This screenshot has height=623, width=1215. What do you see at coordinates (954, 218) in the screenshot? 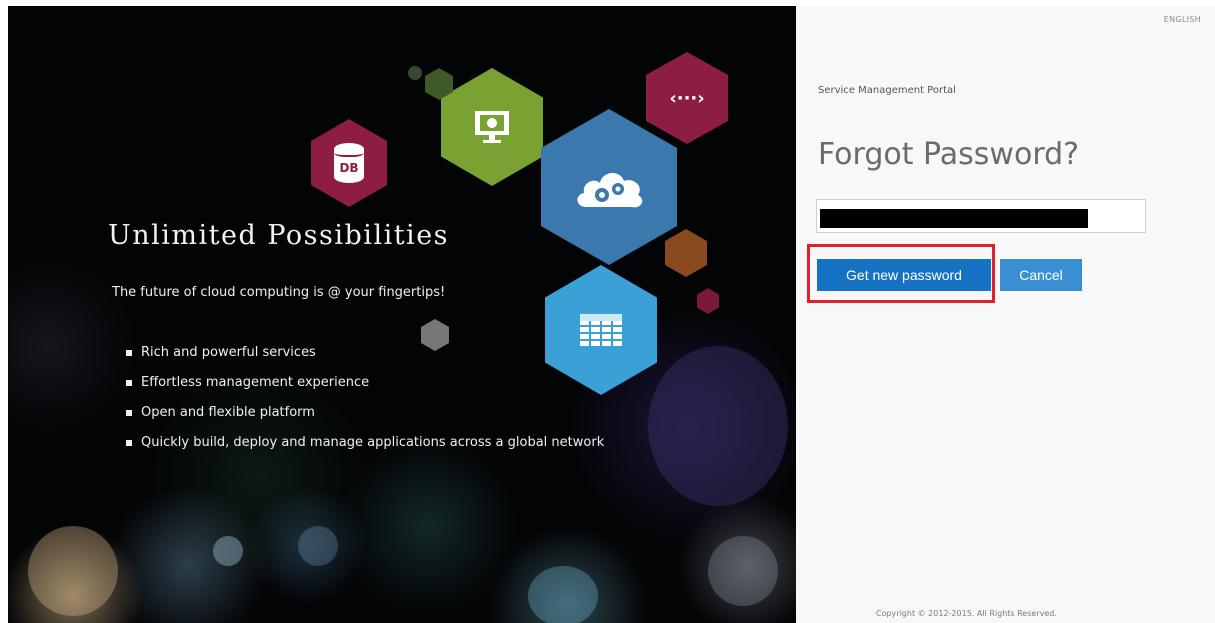
I see `redaction-bar` at bounding box center [954, 218].